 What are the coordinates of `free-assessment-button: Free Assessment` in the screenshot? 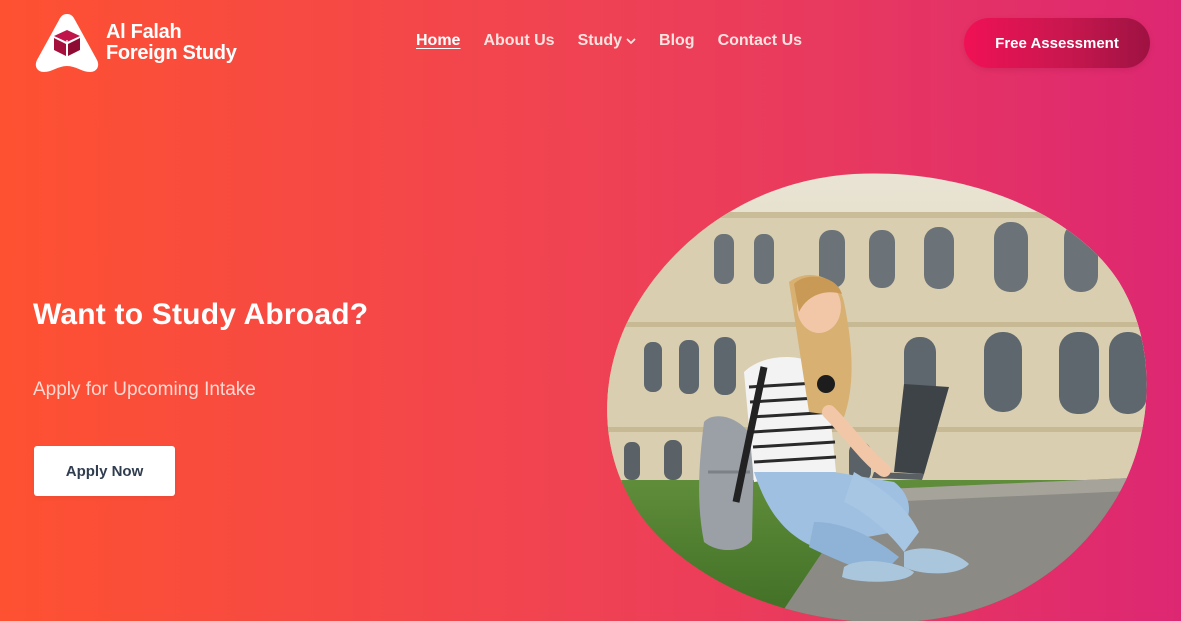 It's located at (1057, 43).